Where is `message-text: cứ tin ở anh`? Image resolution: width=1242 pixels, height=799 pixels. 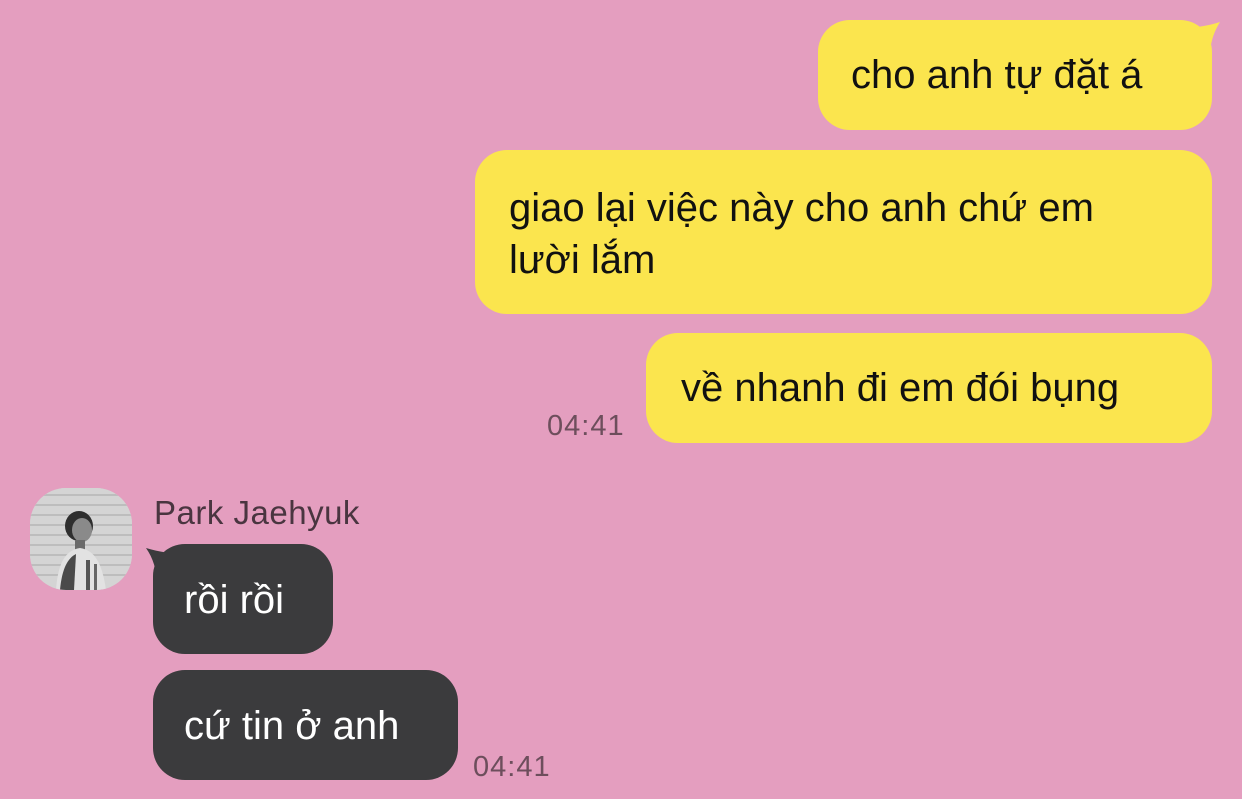 message-text: cứ tin ở anh is located at coordinates (292, 726).